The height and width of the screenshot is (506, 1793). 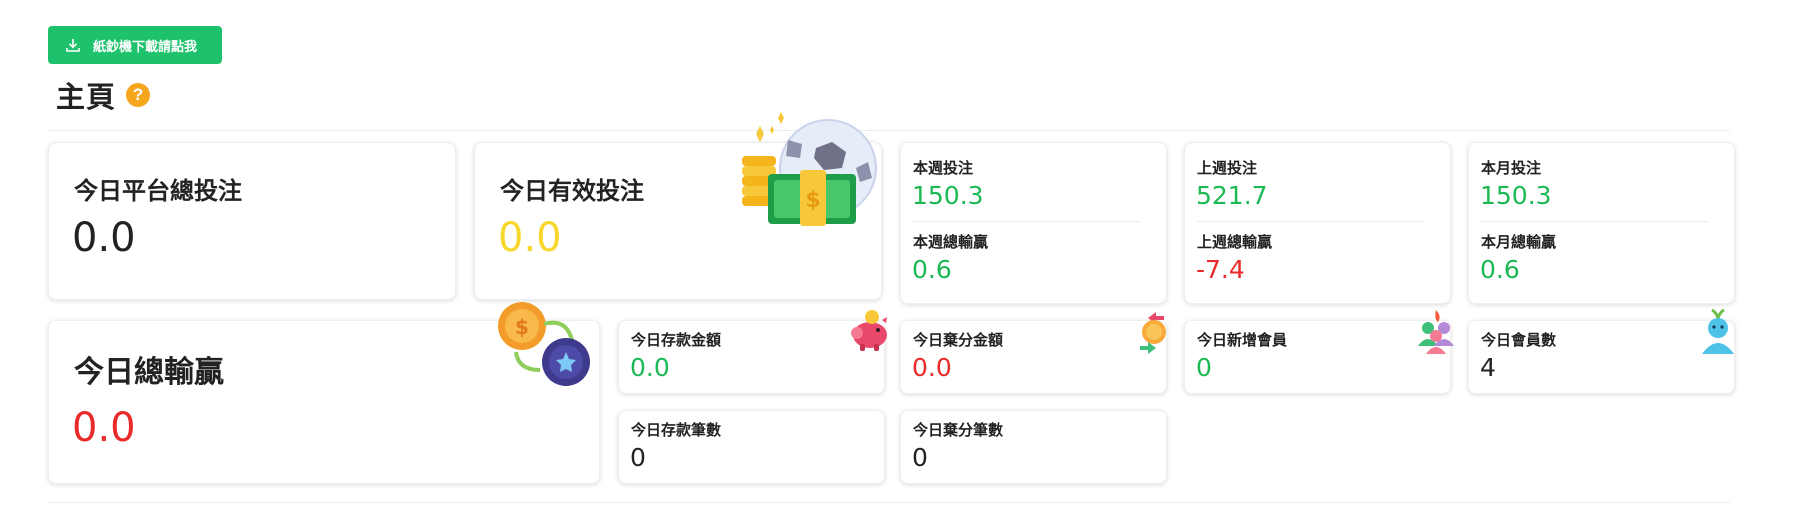 What do you see at coordinates (1718, 332) in the screenshot?
I see `user-icon` at bounding box center [1718, 332].